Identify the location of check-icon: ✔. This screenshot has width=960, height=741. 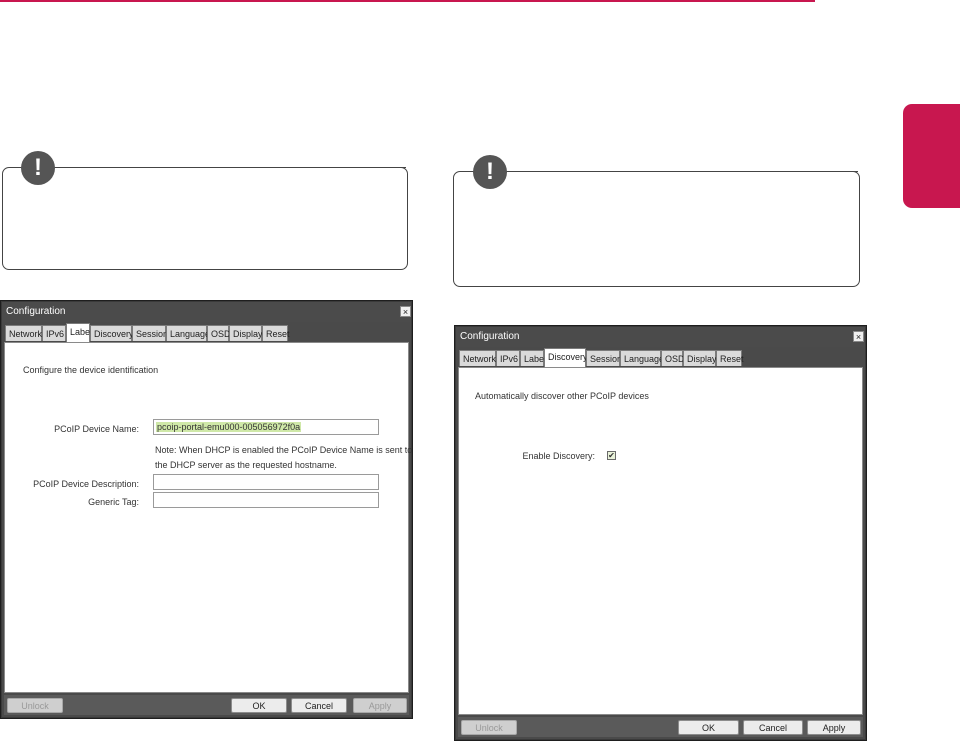
(611, 455).